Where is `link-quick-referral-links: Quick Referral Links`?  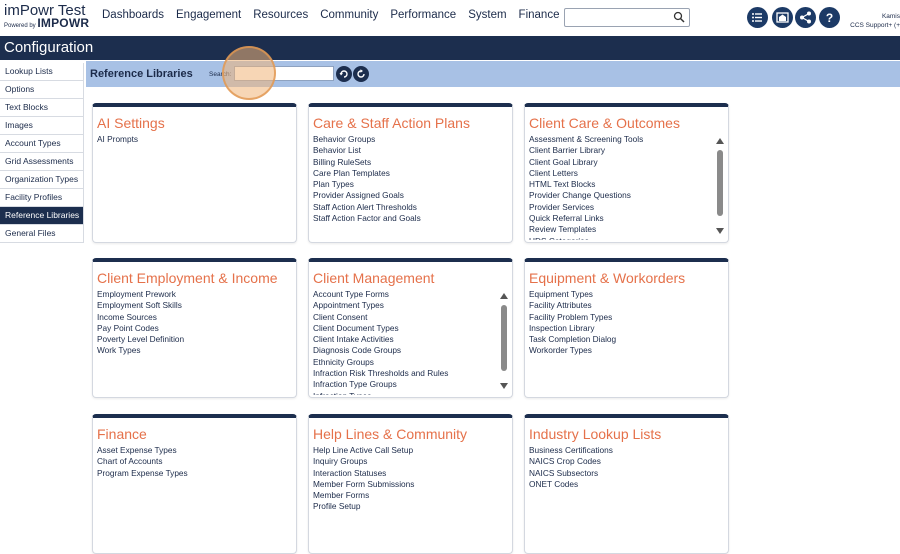
link-quick-referral-links: Quick Referral Links is located at coordinates (620, 218).